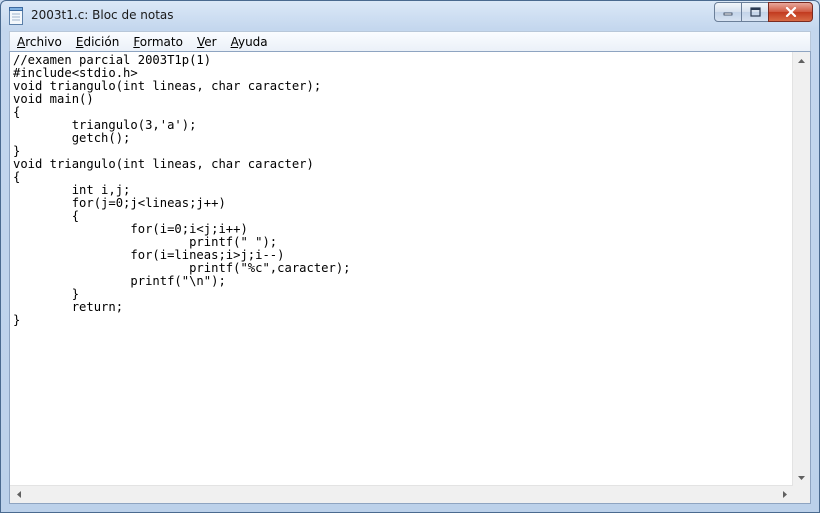  What do you see at coordinates (97, 42) in the screenshot?
I see `menu-edicion: Edición` at bounding box center [97, 42].